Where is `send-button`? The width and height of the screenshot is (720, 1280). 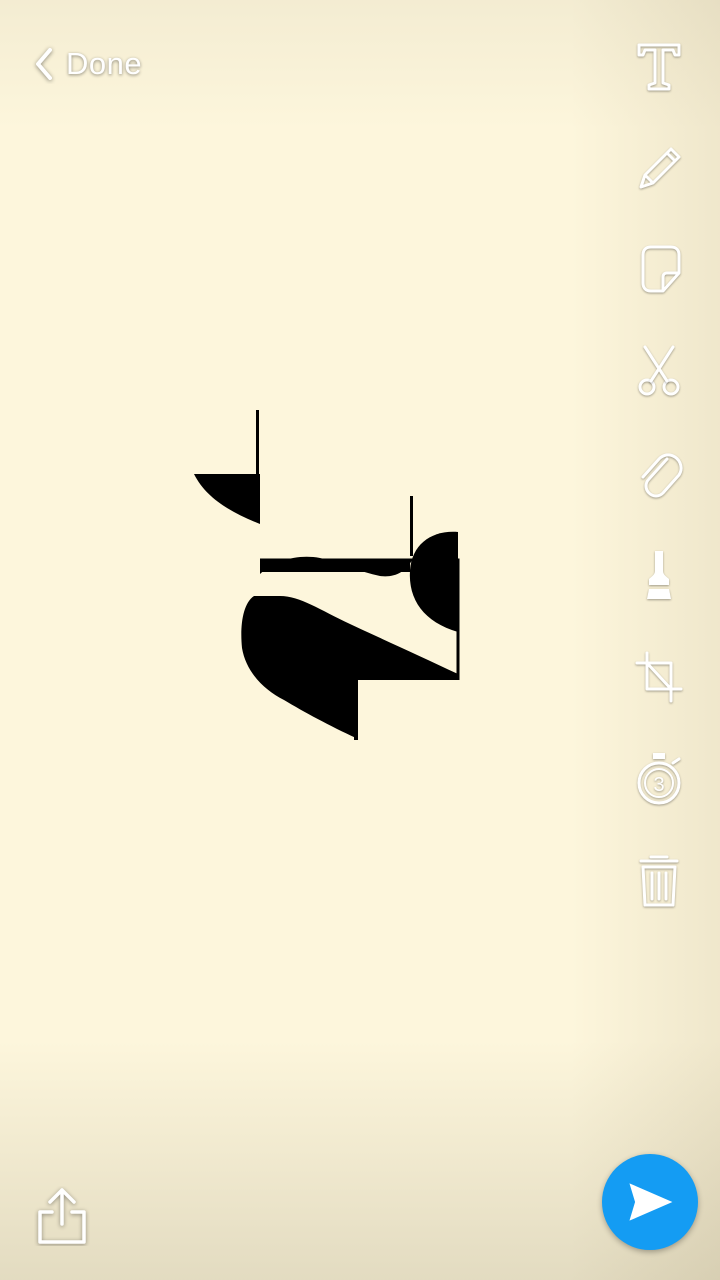
send-button is located at coordinates (650, 1202).